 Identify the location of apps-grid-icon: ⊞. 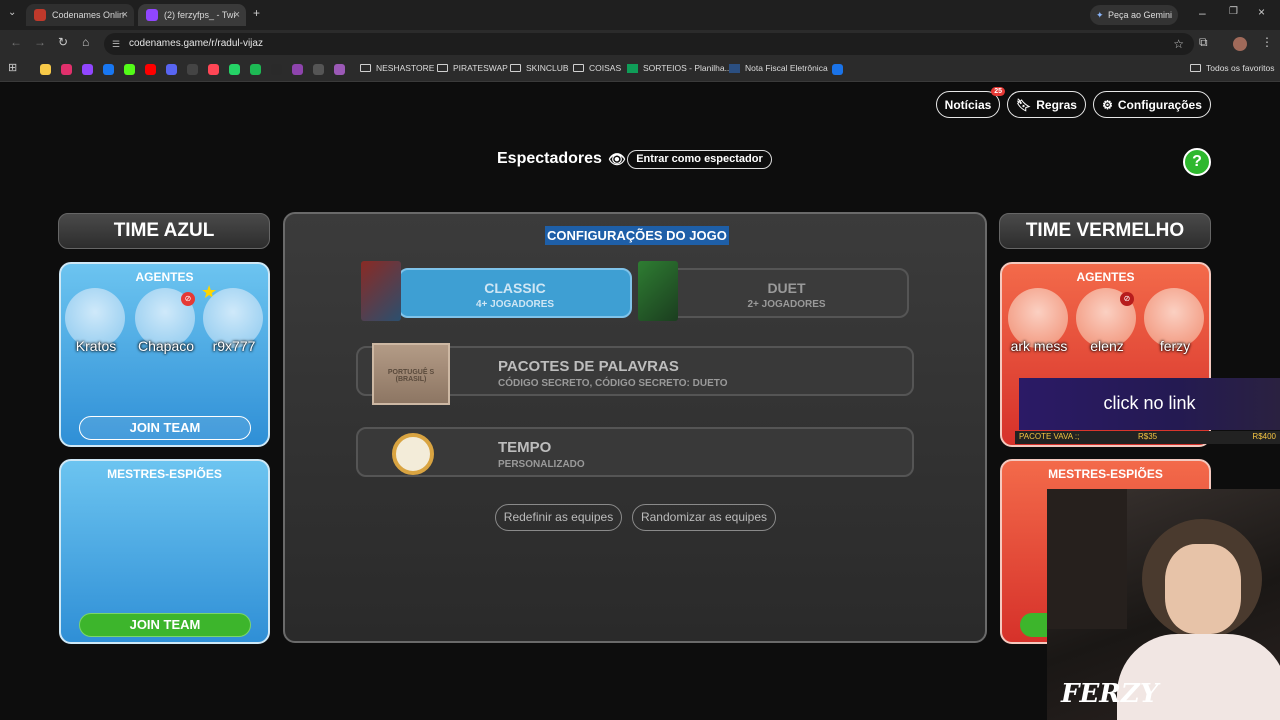
(12, 67).